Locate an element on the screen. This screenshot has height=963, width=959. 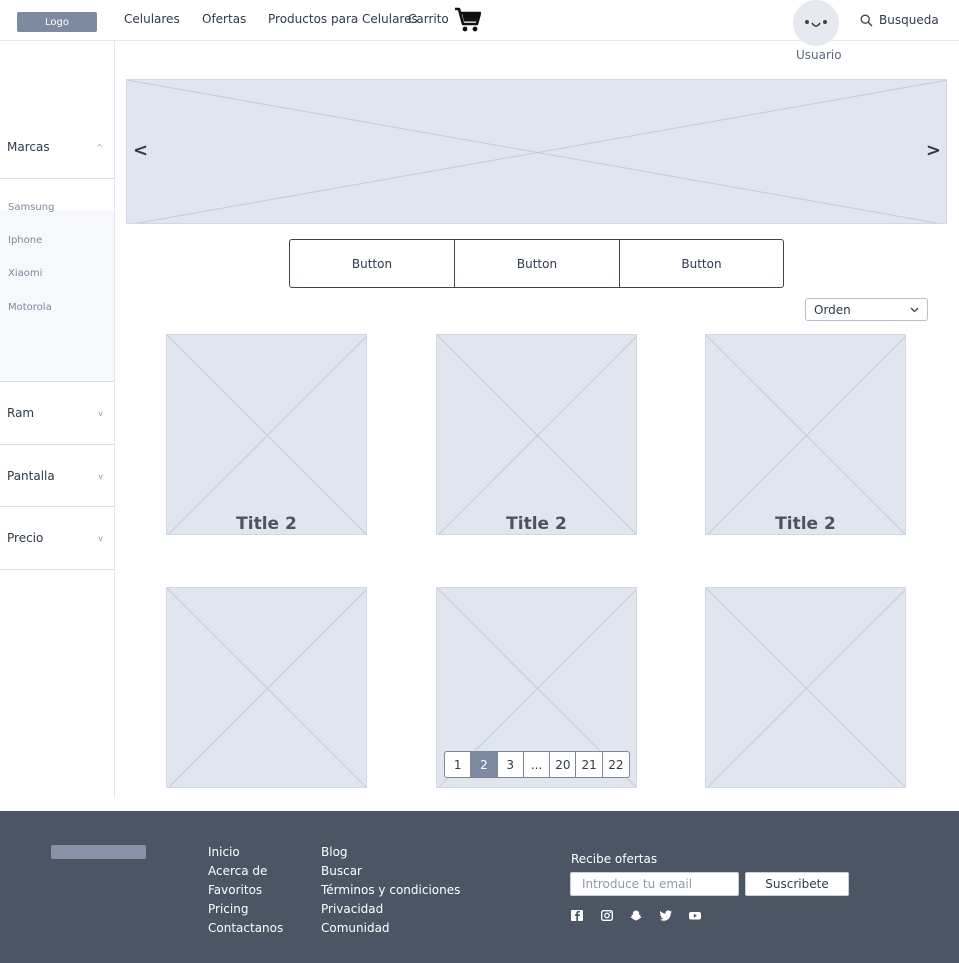
page-button-1: 1 is located at coordinates (458, 764).